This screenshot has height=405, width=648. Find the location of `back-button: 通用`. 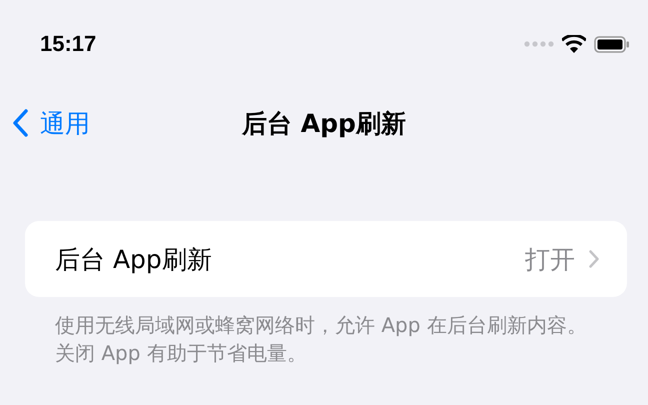

back-button: 通用 is located at coordinates (45, 123).